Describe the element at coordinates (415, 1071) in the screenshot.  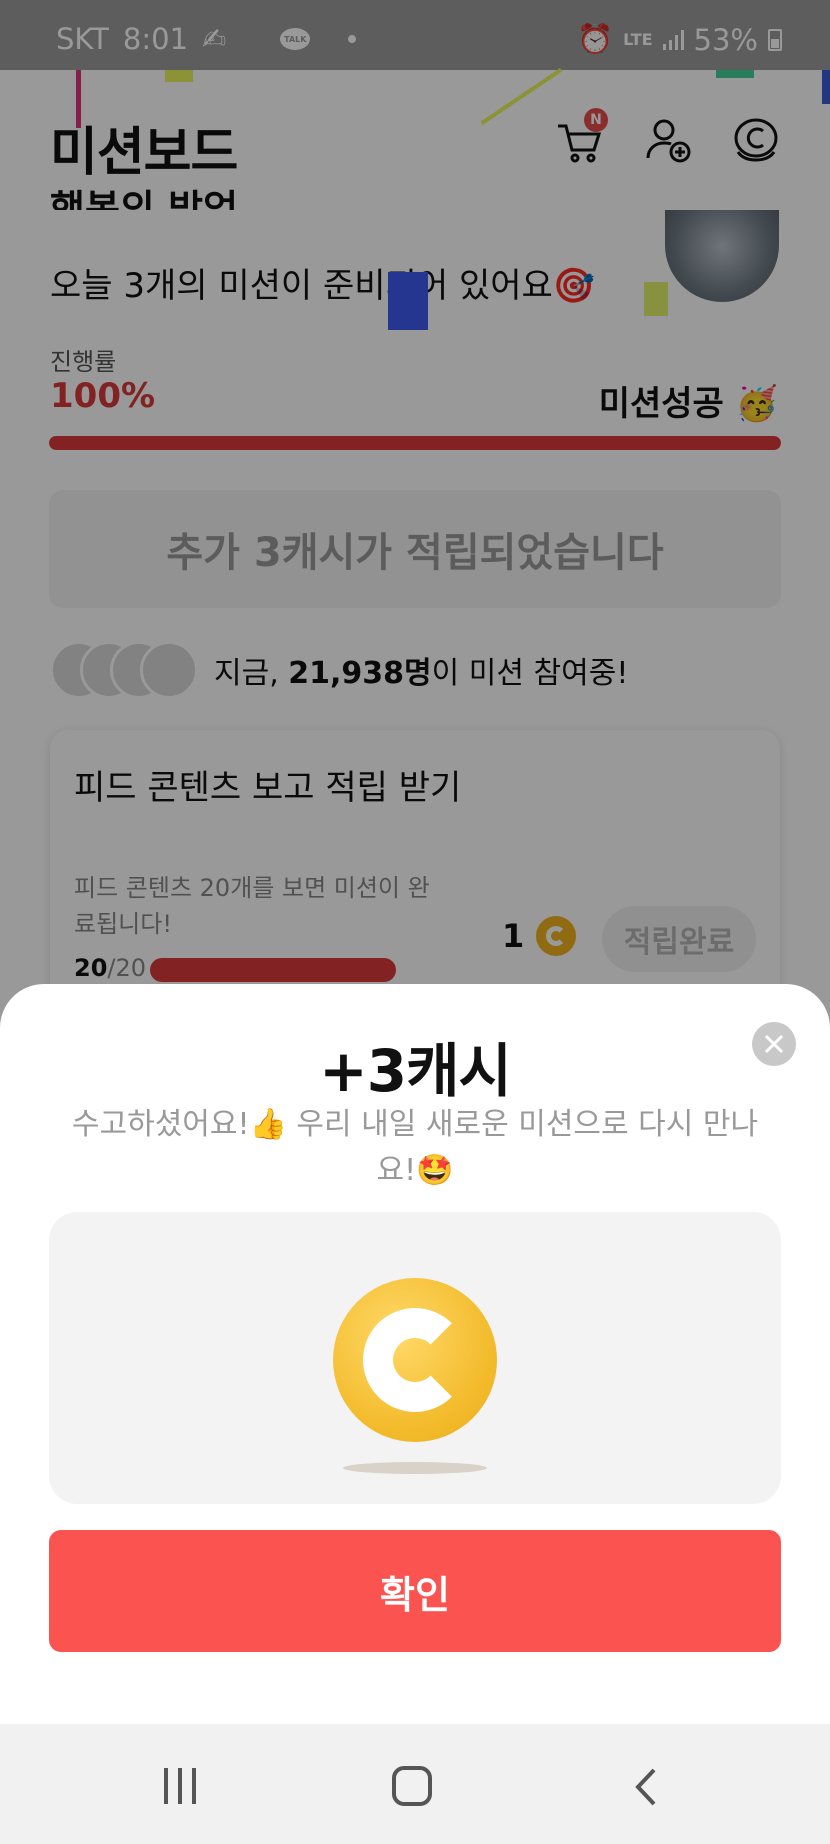
I see `reward-title: +3캐시` at that location.